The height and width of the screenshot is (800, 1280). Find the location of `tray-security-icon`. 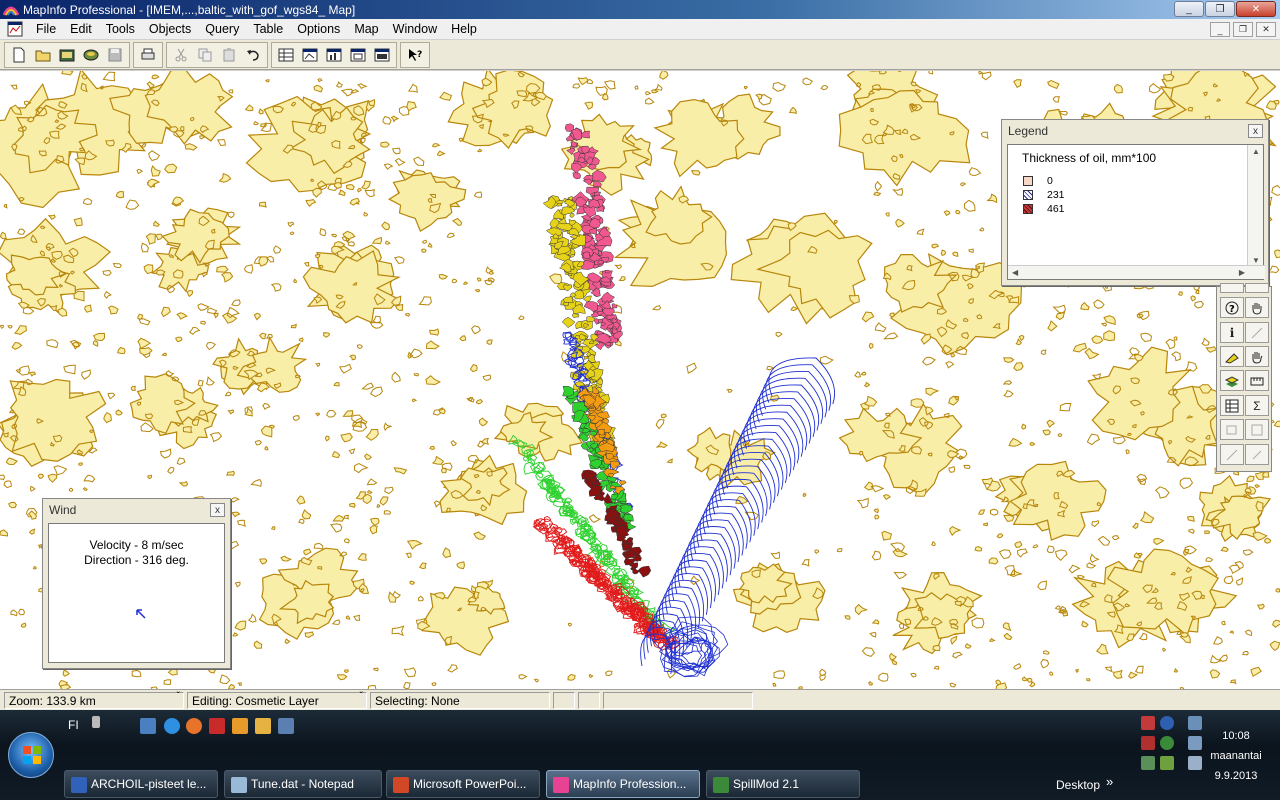

tray-security-icon is located at coordinates (1148, 723).